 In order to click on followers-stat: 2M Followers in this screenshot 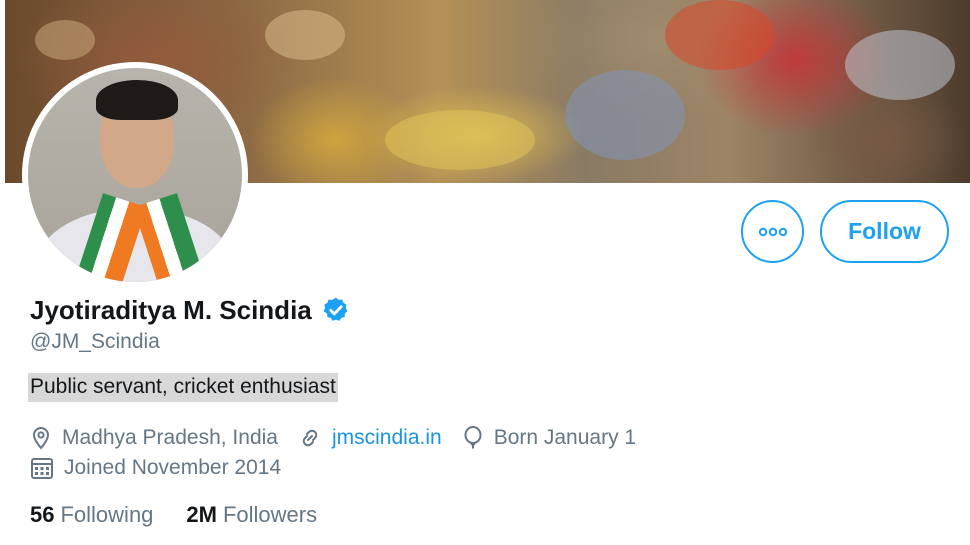, I will do `click(251, 515)`.